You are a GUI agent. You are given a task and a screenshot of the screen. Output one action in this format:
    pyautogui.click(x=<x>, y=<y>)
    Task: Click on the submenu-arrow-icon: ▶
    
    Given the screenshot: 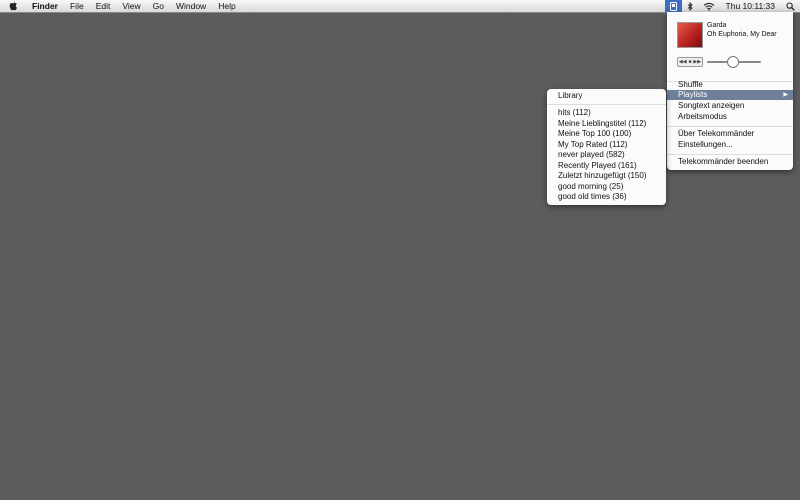 What is the action you would take?
    pyautogui.click(x=785, y=95)
    